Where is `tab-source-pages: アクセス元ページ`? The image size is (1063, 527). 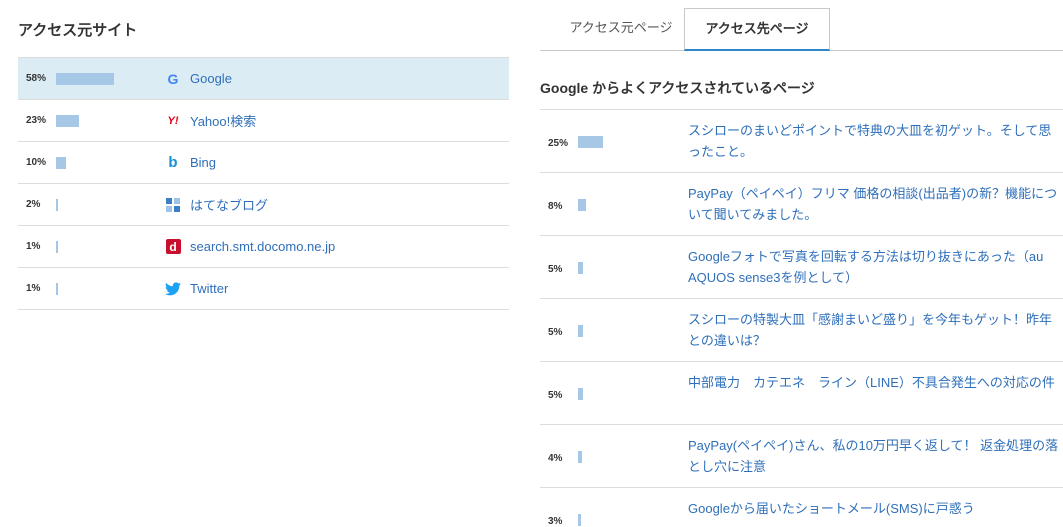 tab-source-pages: アクセス元ページ is located at coordinates (621, 29).